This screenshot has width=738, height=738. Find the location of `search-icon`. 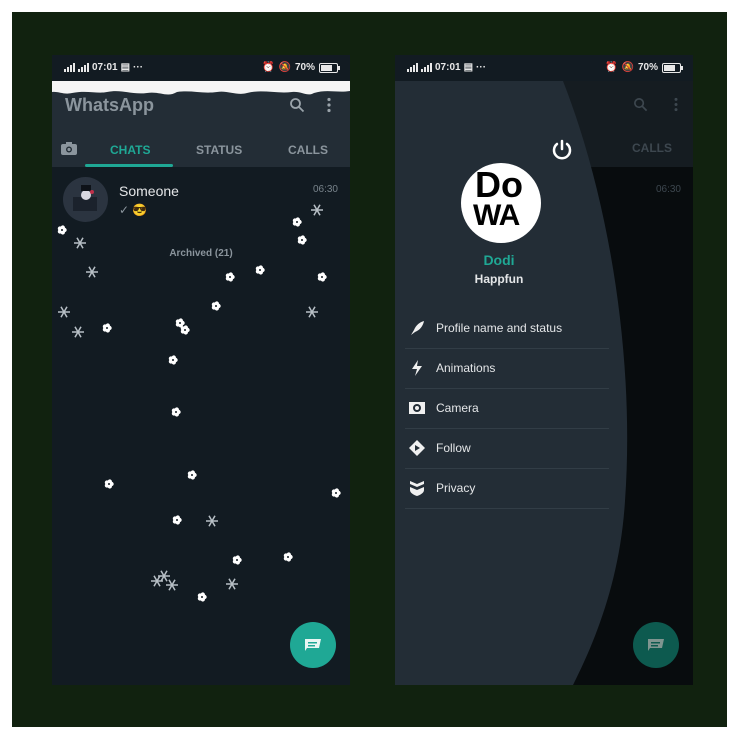

search-icon is located at coordinates (297, 105).